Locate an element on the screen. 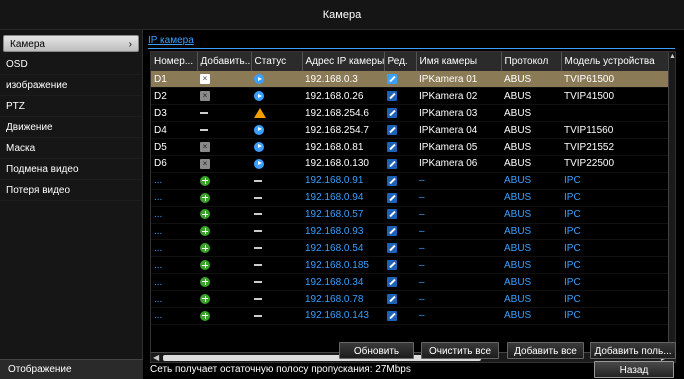 Image resolution: width=684 pixels, height=379 pixels. table-row: D1 × 192.168.0.3 IPKamera 01 ABUS TVIP61500 is located at coordinates (411, 80).